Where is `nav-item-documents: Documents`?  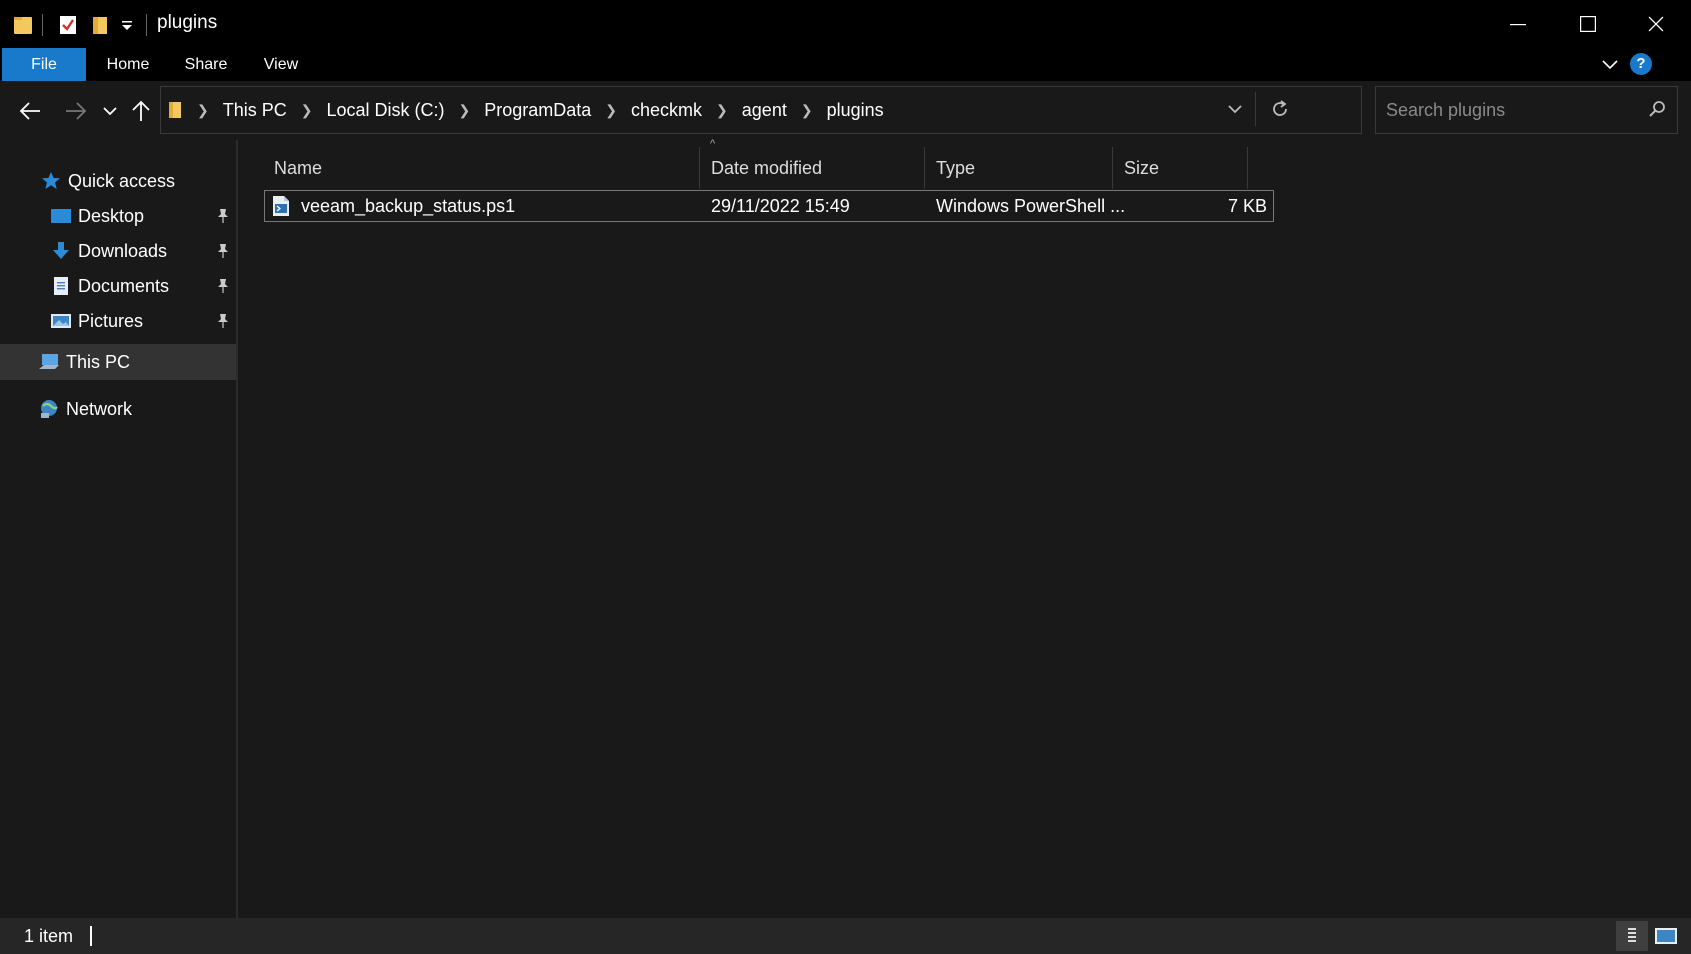 nav-item-documents: Documents is located at coordinates (118, 286).